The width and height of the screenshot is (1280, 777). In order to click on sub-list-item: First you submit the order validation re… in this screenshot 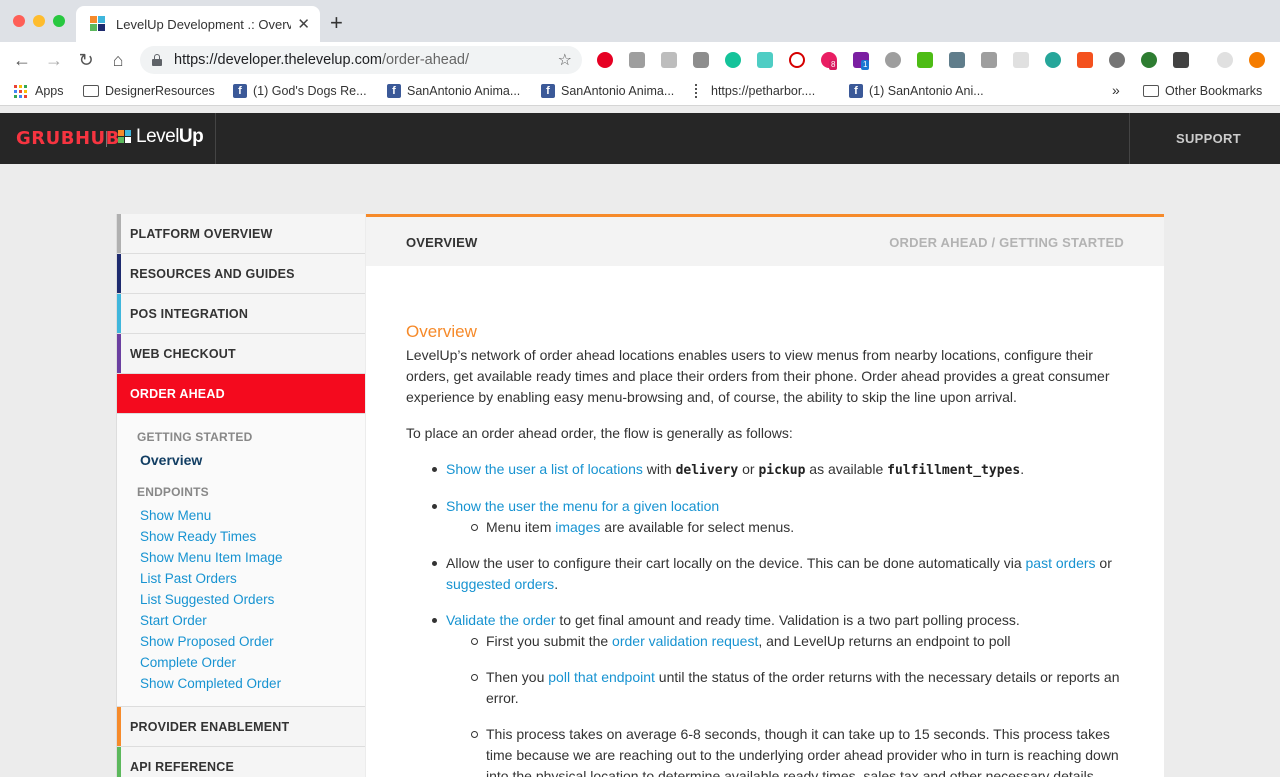, I will do `click(797, 641)`.